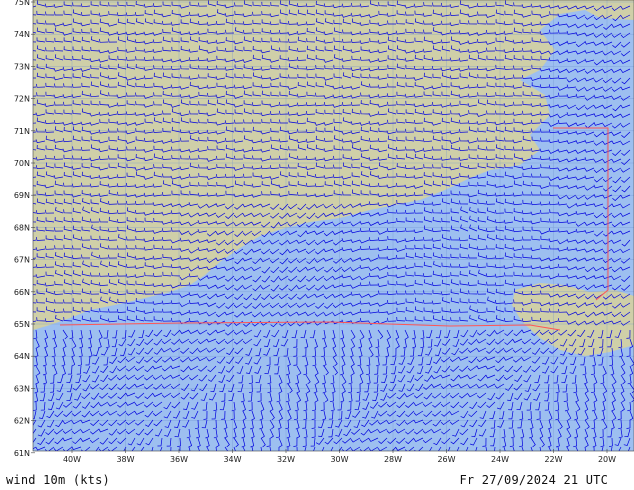  What do you see at coordinates (22, 131) in the screenshot?
I see `lat-label: 71N` at bounding box center [22, 131].